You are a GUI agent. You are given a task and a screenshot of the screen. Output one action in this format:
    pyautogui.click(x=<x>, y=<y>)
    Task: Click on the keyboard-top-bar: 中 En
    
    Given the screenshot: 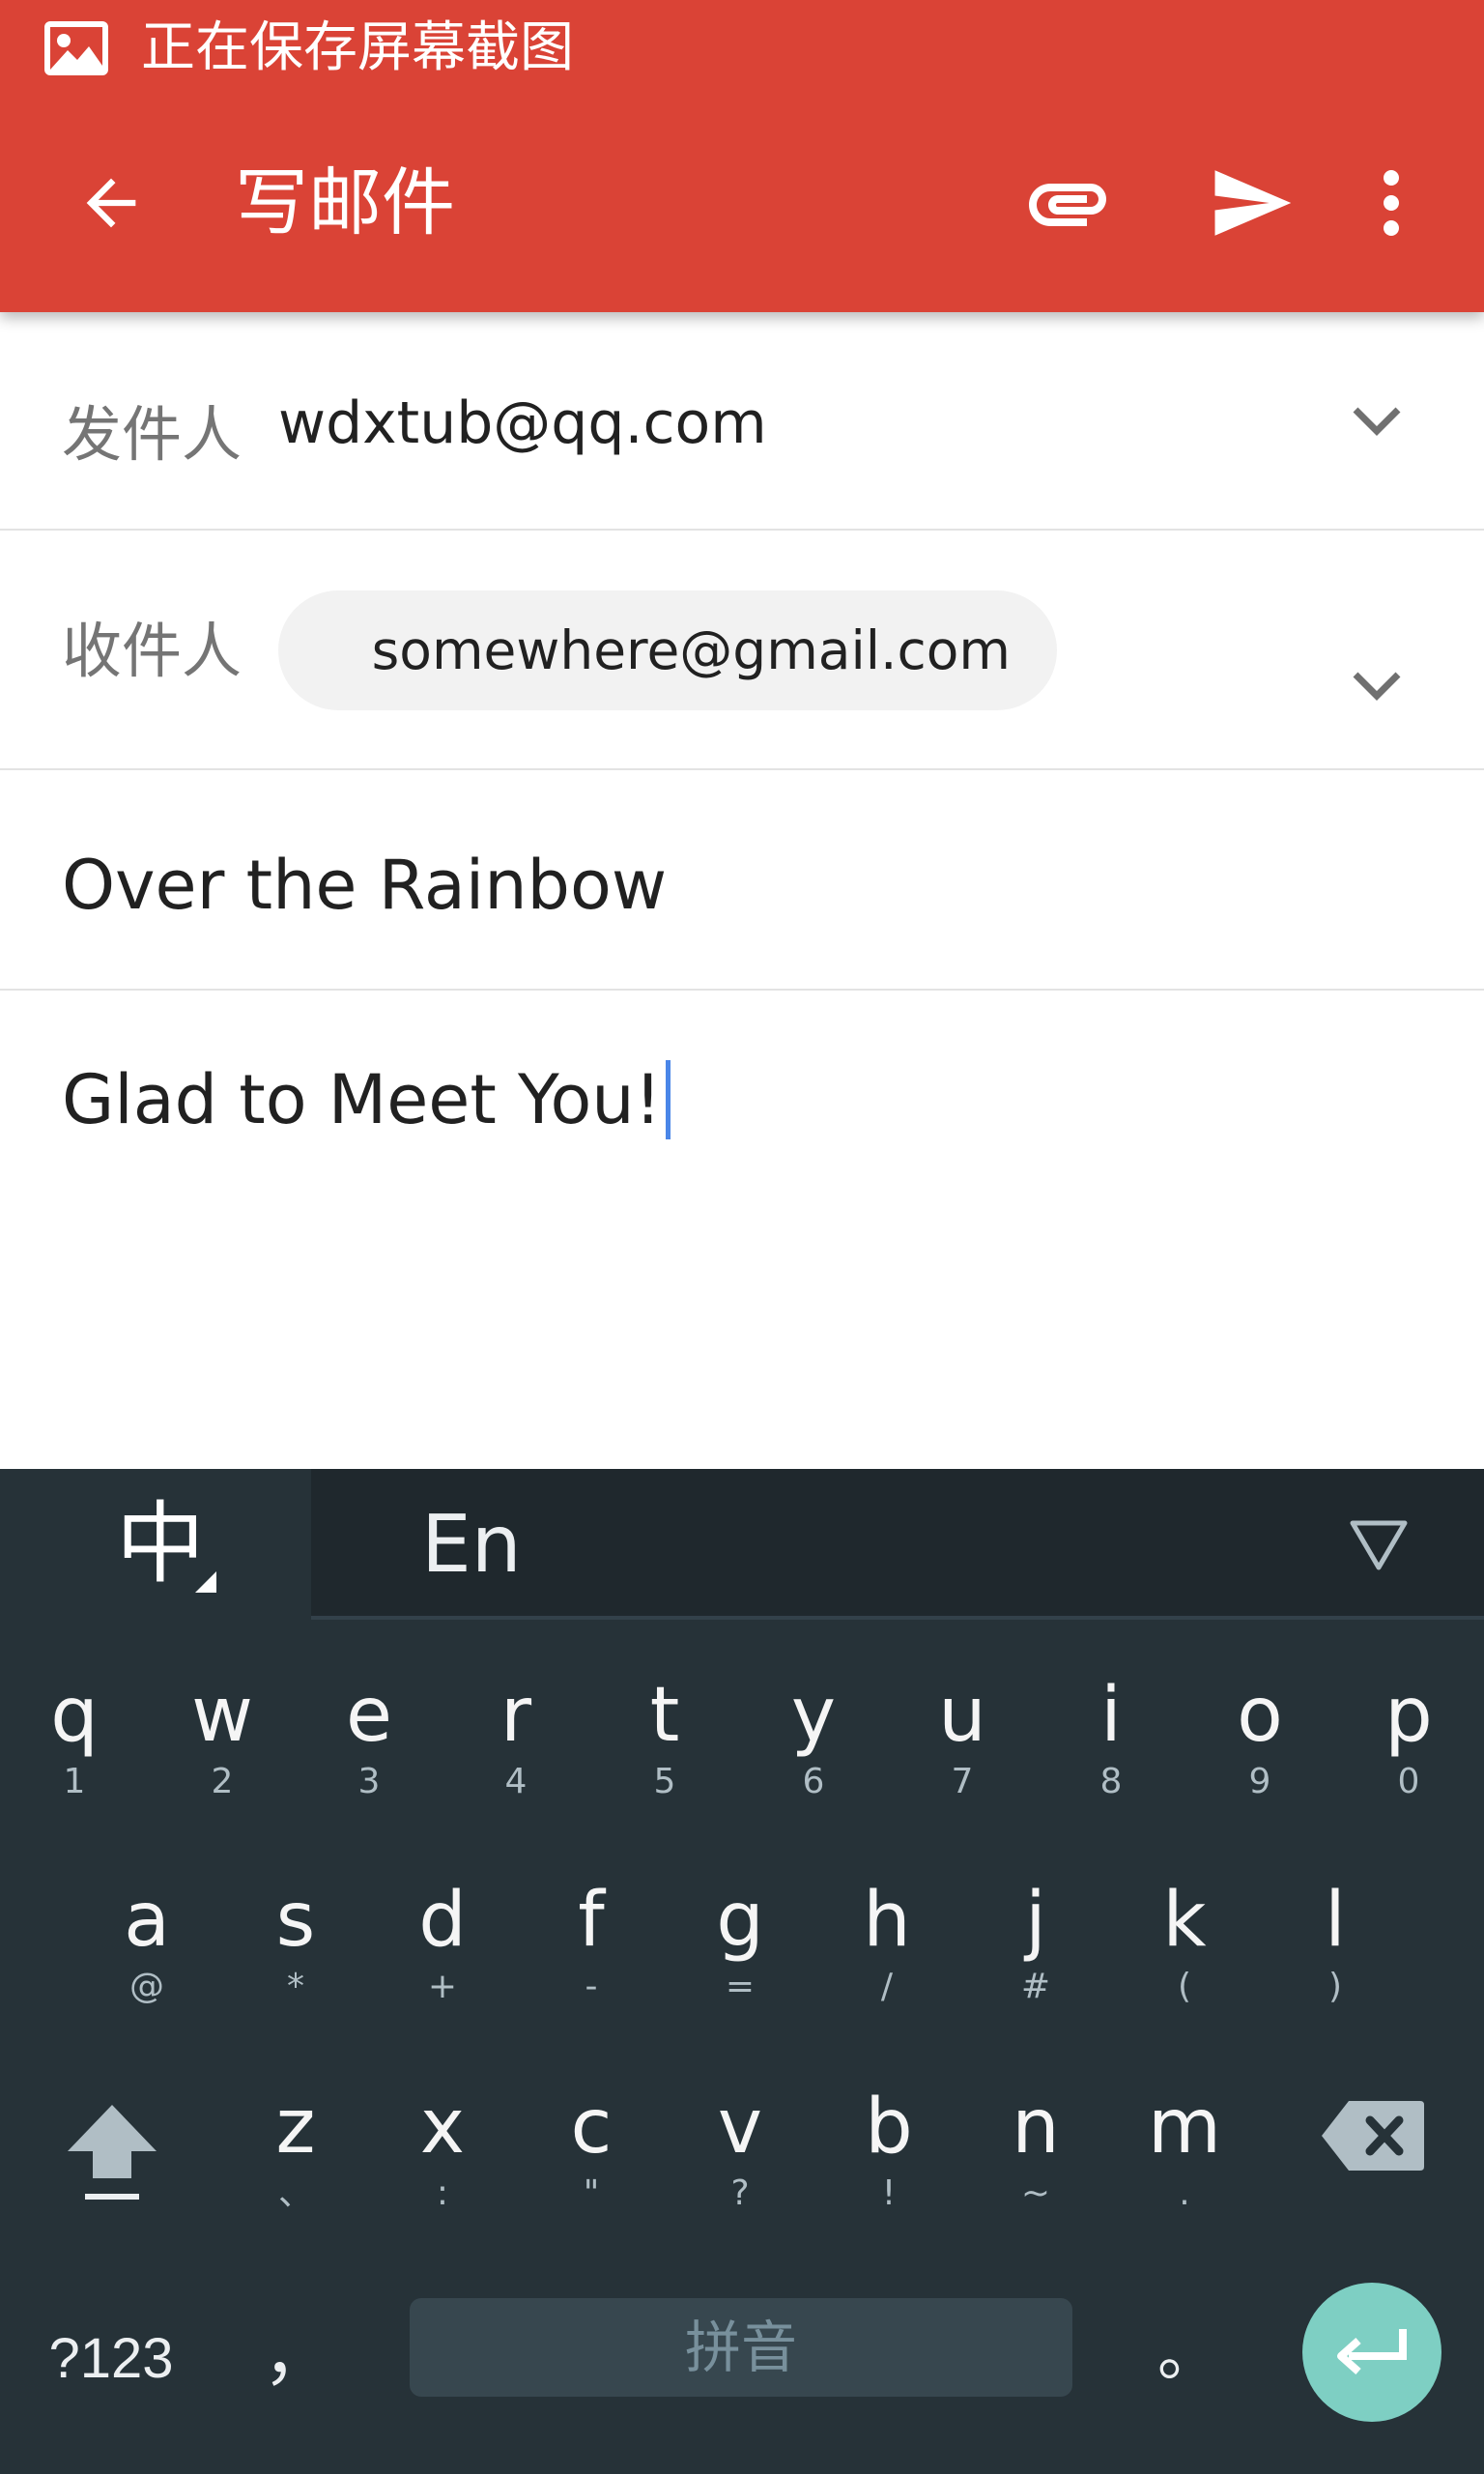 What is the action you would take?
    pyautogui.click(x=742, y=1545)
    